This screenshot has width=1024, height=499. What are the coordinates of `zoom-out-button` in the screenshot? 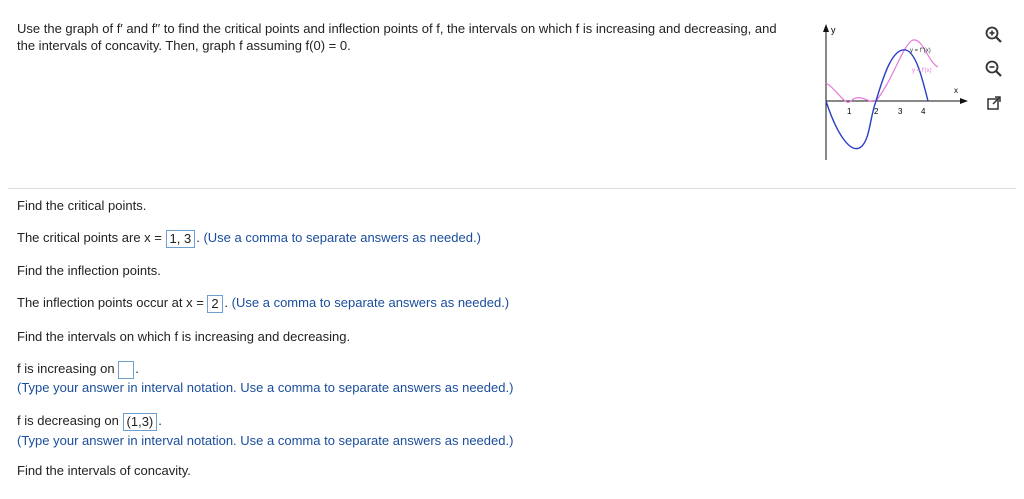 It's located at (994, 69).